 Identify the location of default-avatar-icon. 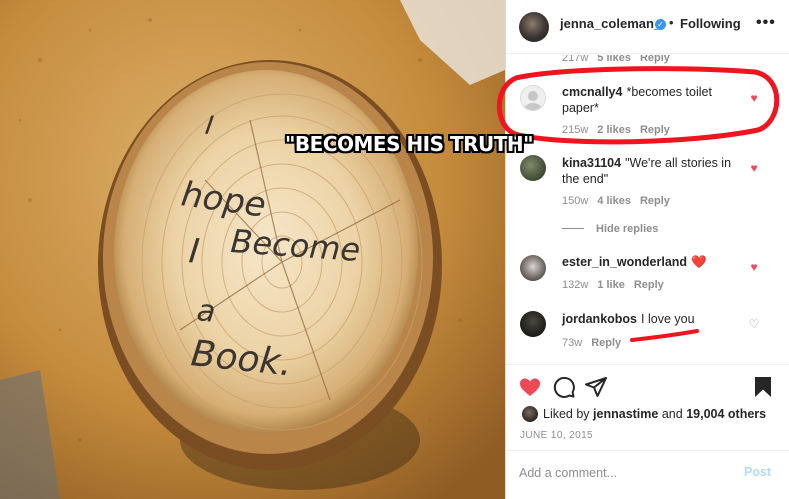
(533, 100).